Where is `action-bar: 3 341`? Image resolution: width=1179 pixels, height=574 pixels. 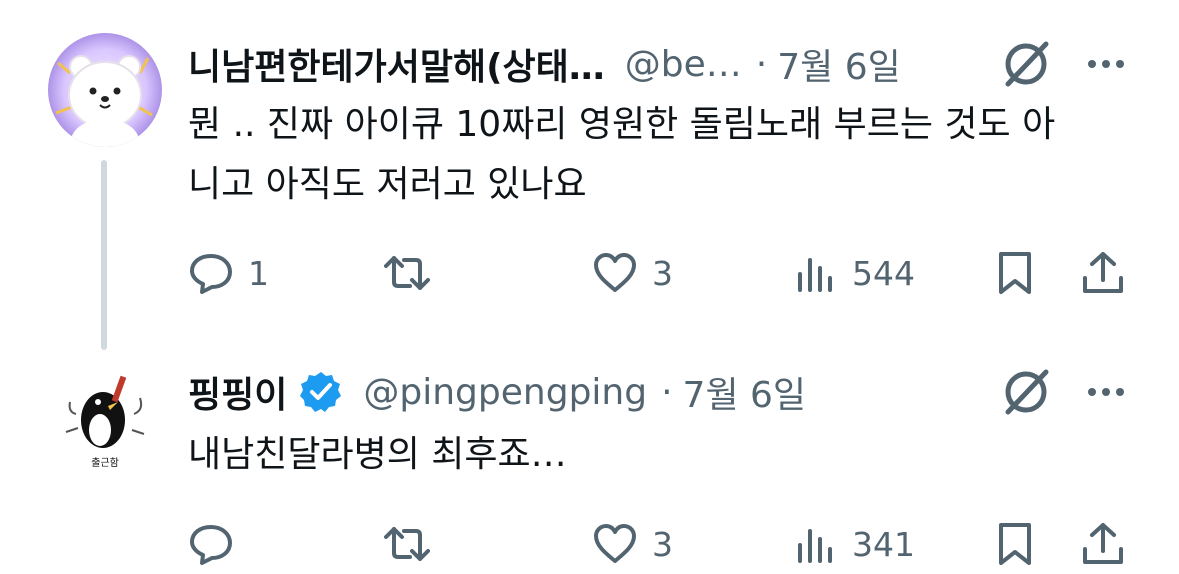
action-bar: 3 341 is located at coordinates (663, 544).